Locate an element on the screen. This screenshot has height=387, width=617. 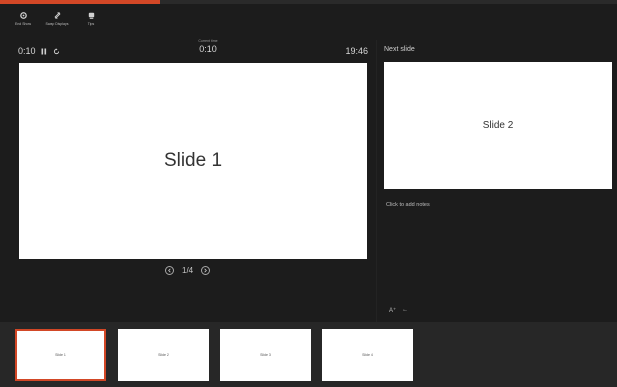
elapsed-time: 0:10 is located at coordinates (27, 51).